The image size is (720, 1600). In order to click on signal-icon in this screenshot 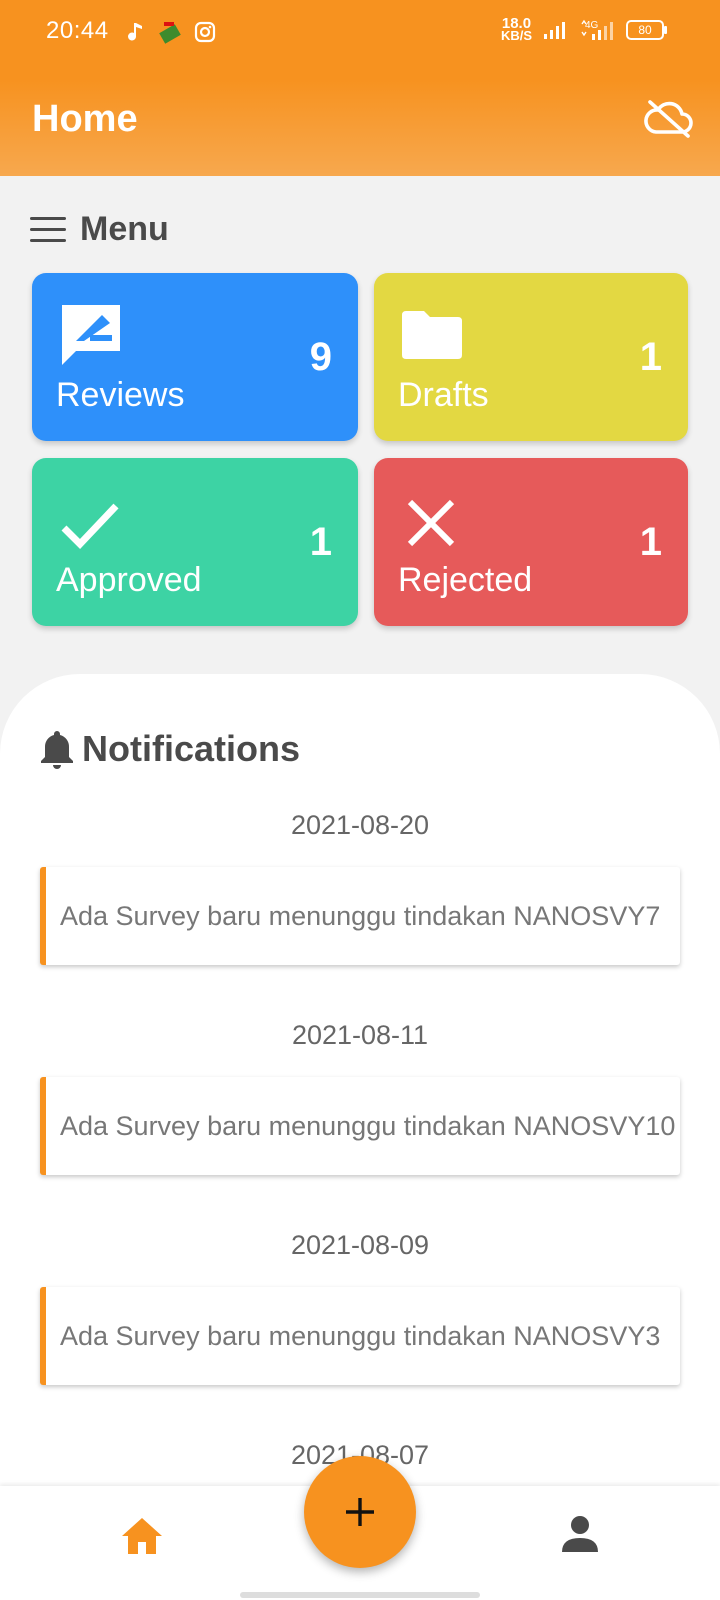, I will do `click(554, 30)`.